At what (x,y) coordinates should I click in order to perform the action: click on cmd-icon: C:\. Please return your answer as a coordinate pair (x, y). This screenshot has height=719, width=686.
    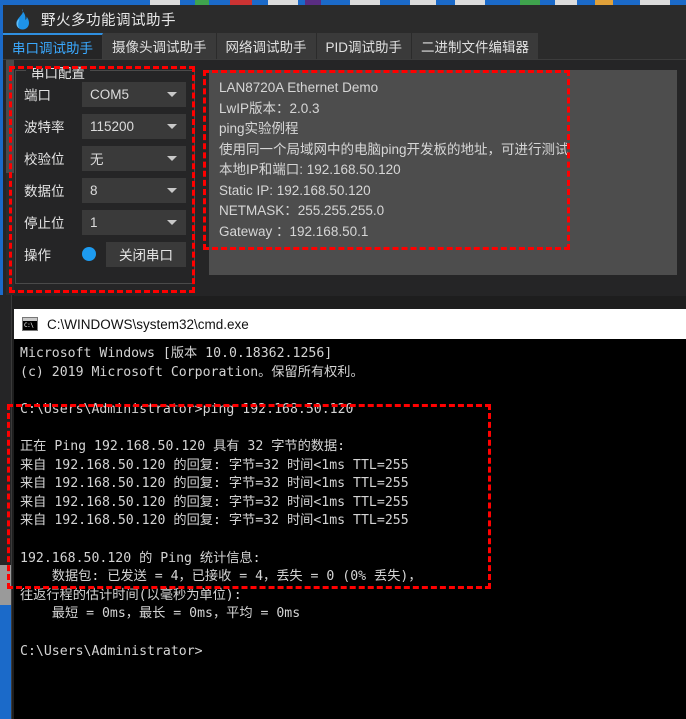
    Looking at the image, I should click on (30, 324).